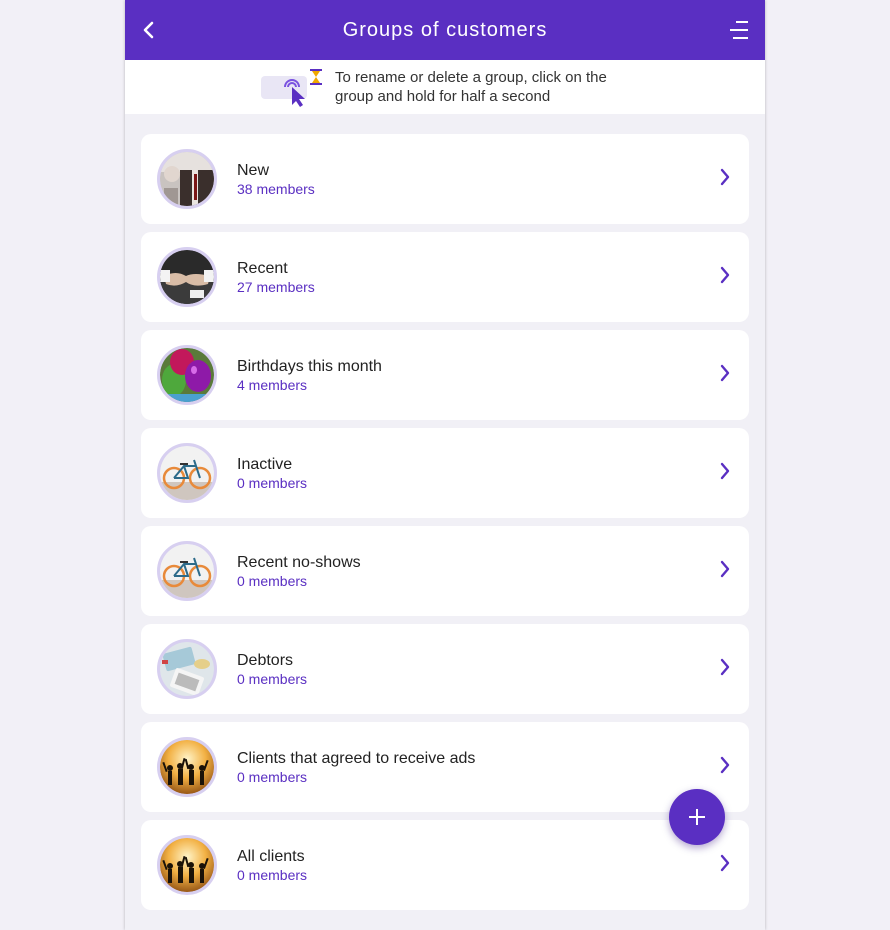 The image size is (890, 930). What do you see at coordinates (445, 179) in the screenshot?
I see `group-card-new: New 38 members` at bounding box center [445, 179].